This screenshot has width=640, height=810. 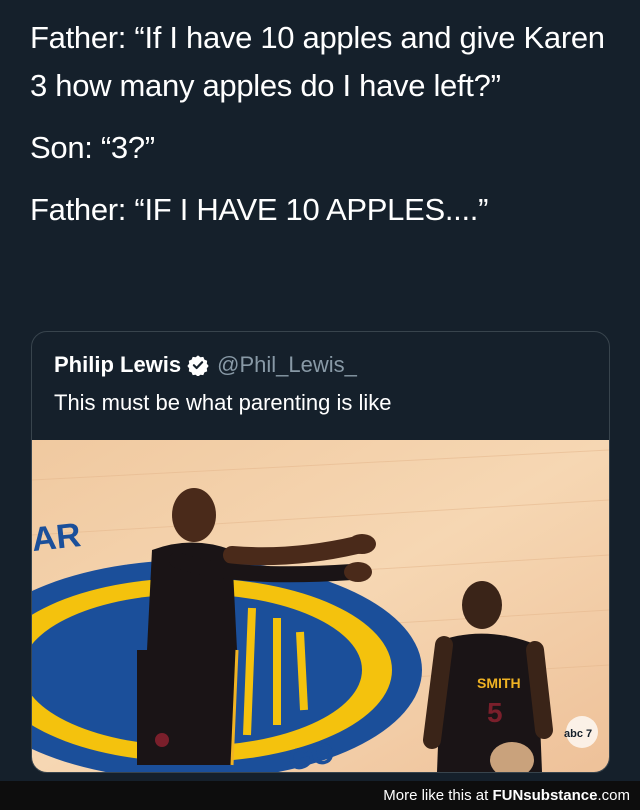 What do you see at coordinates (613, 795) in the screenshot?
I see `watermark-suffix: .com` at bounding box center [613, 795].